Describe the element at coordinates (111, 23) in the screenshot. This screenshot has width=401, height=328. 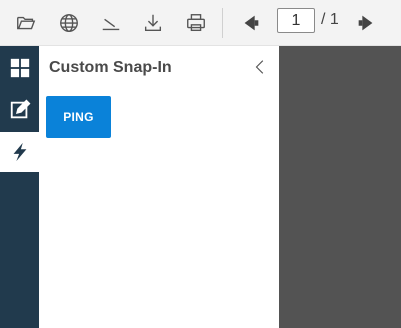
I see `sign-icon` at that location.